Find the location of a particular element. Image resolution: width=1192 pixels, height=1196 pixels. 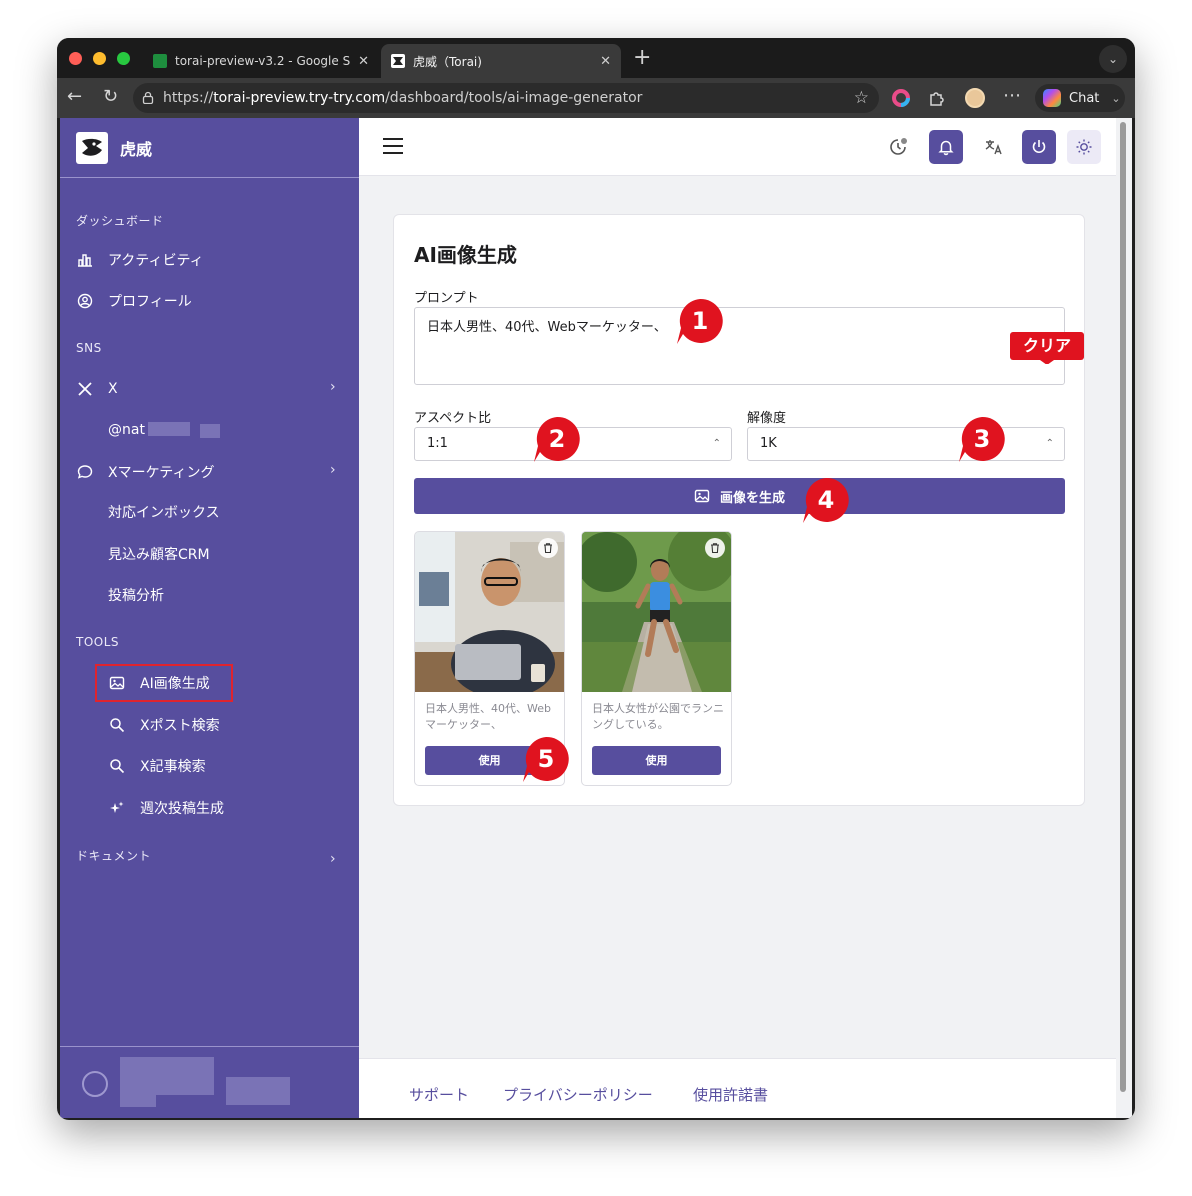

footer-link-support: サポート is located at coordinates (439, 1094).